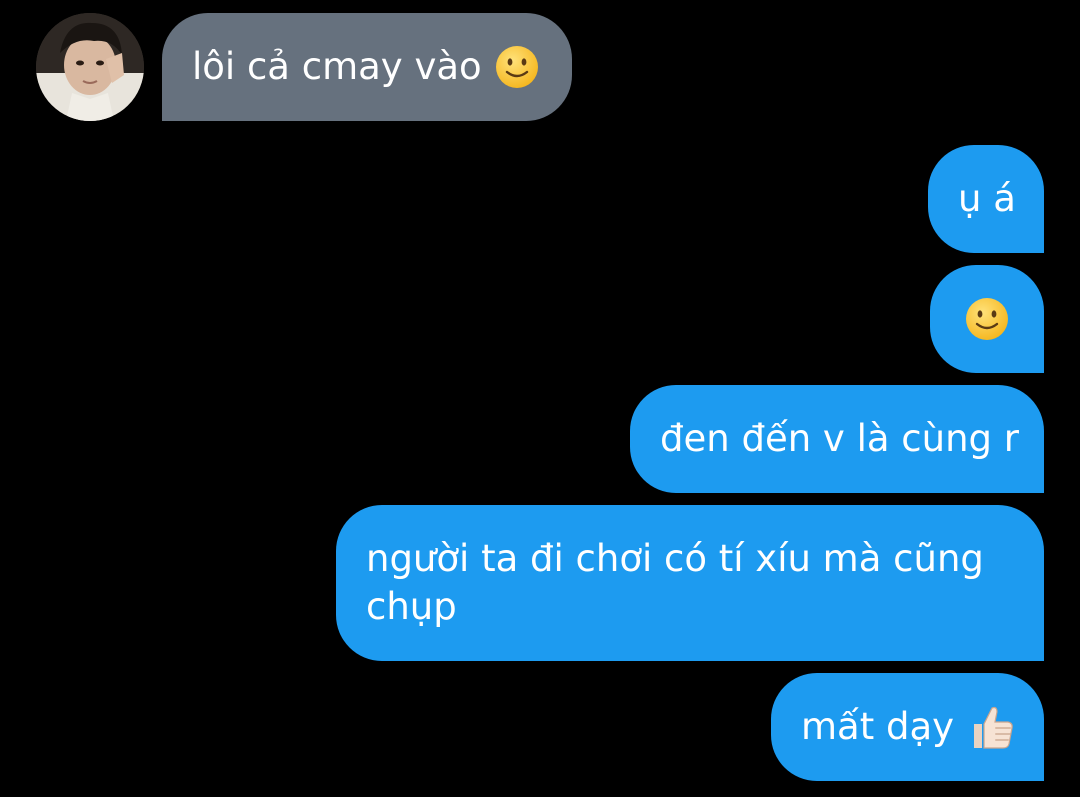 The image size is (1080, 797). What do you see at coordinates (878, 726) in the screenshot?
I see `message-text: mất dạy` at bounding box center [878, 726].